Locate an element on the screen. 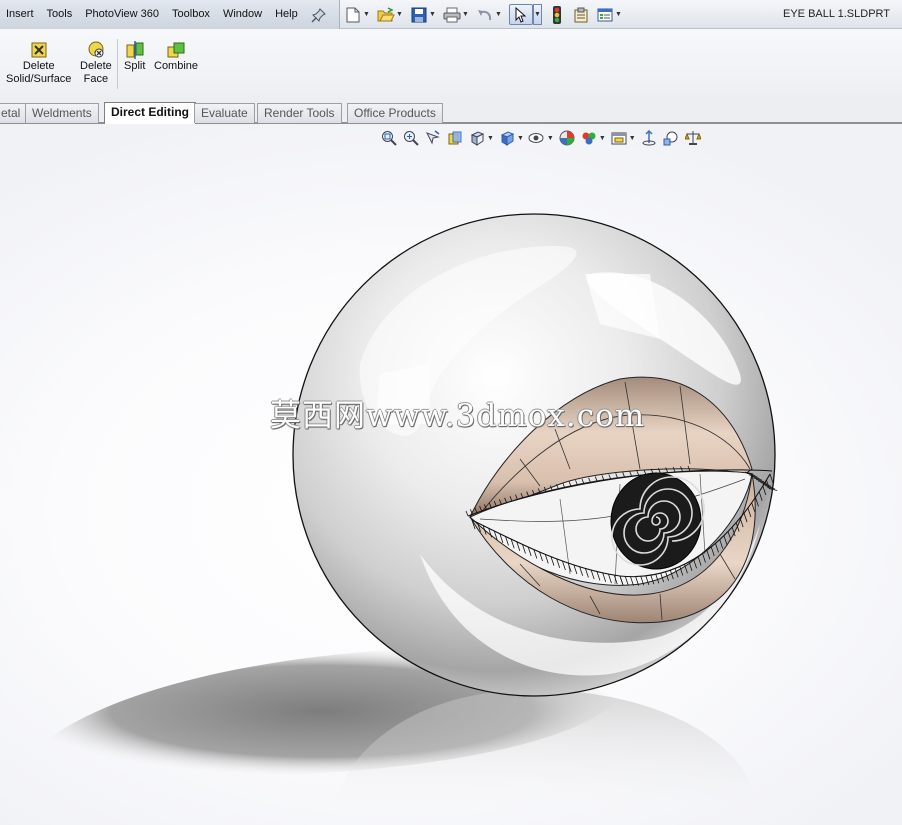  tool-label-line2: Solid/Surface is located at coordinates (39, 79).